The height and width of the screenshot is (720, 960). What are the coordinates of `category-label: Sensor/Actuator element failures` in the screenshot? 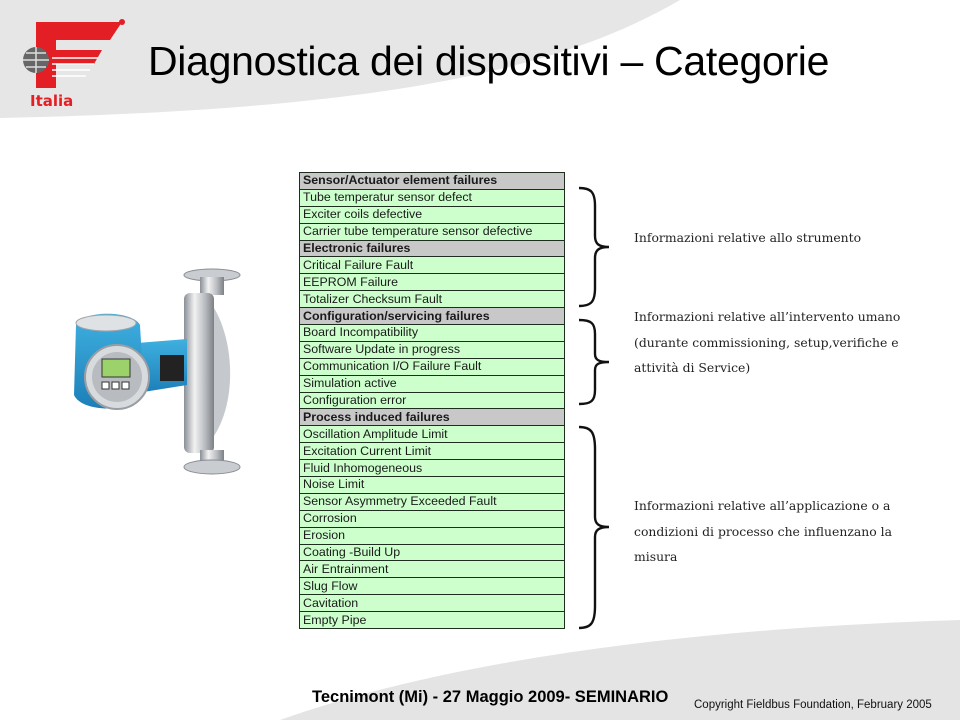 It's located at (432, 181).